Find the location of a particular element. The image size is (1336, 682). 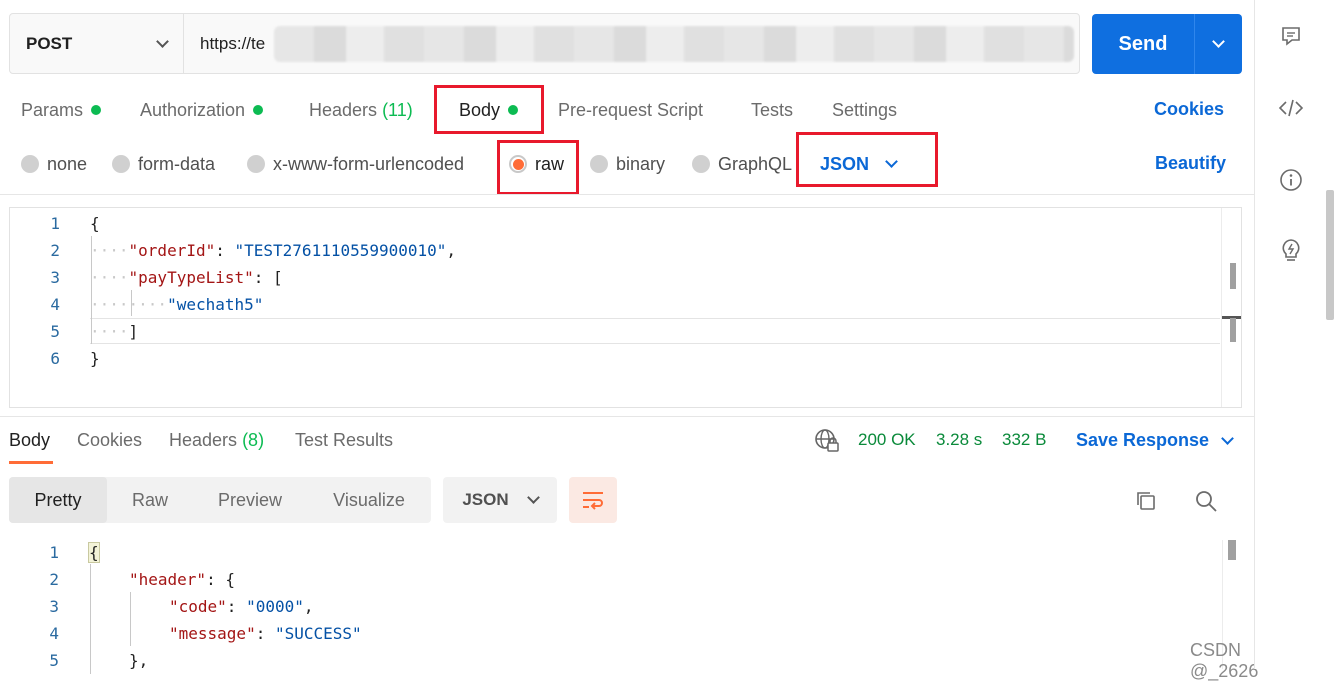

radio-label: x-www-form-urlencoded is located at coordinates (369, 163).